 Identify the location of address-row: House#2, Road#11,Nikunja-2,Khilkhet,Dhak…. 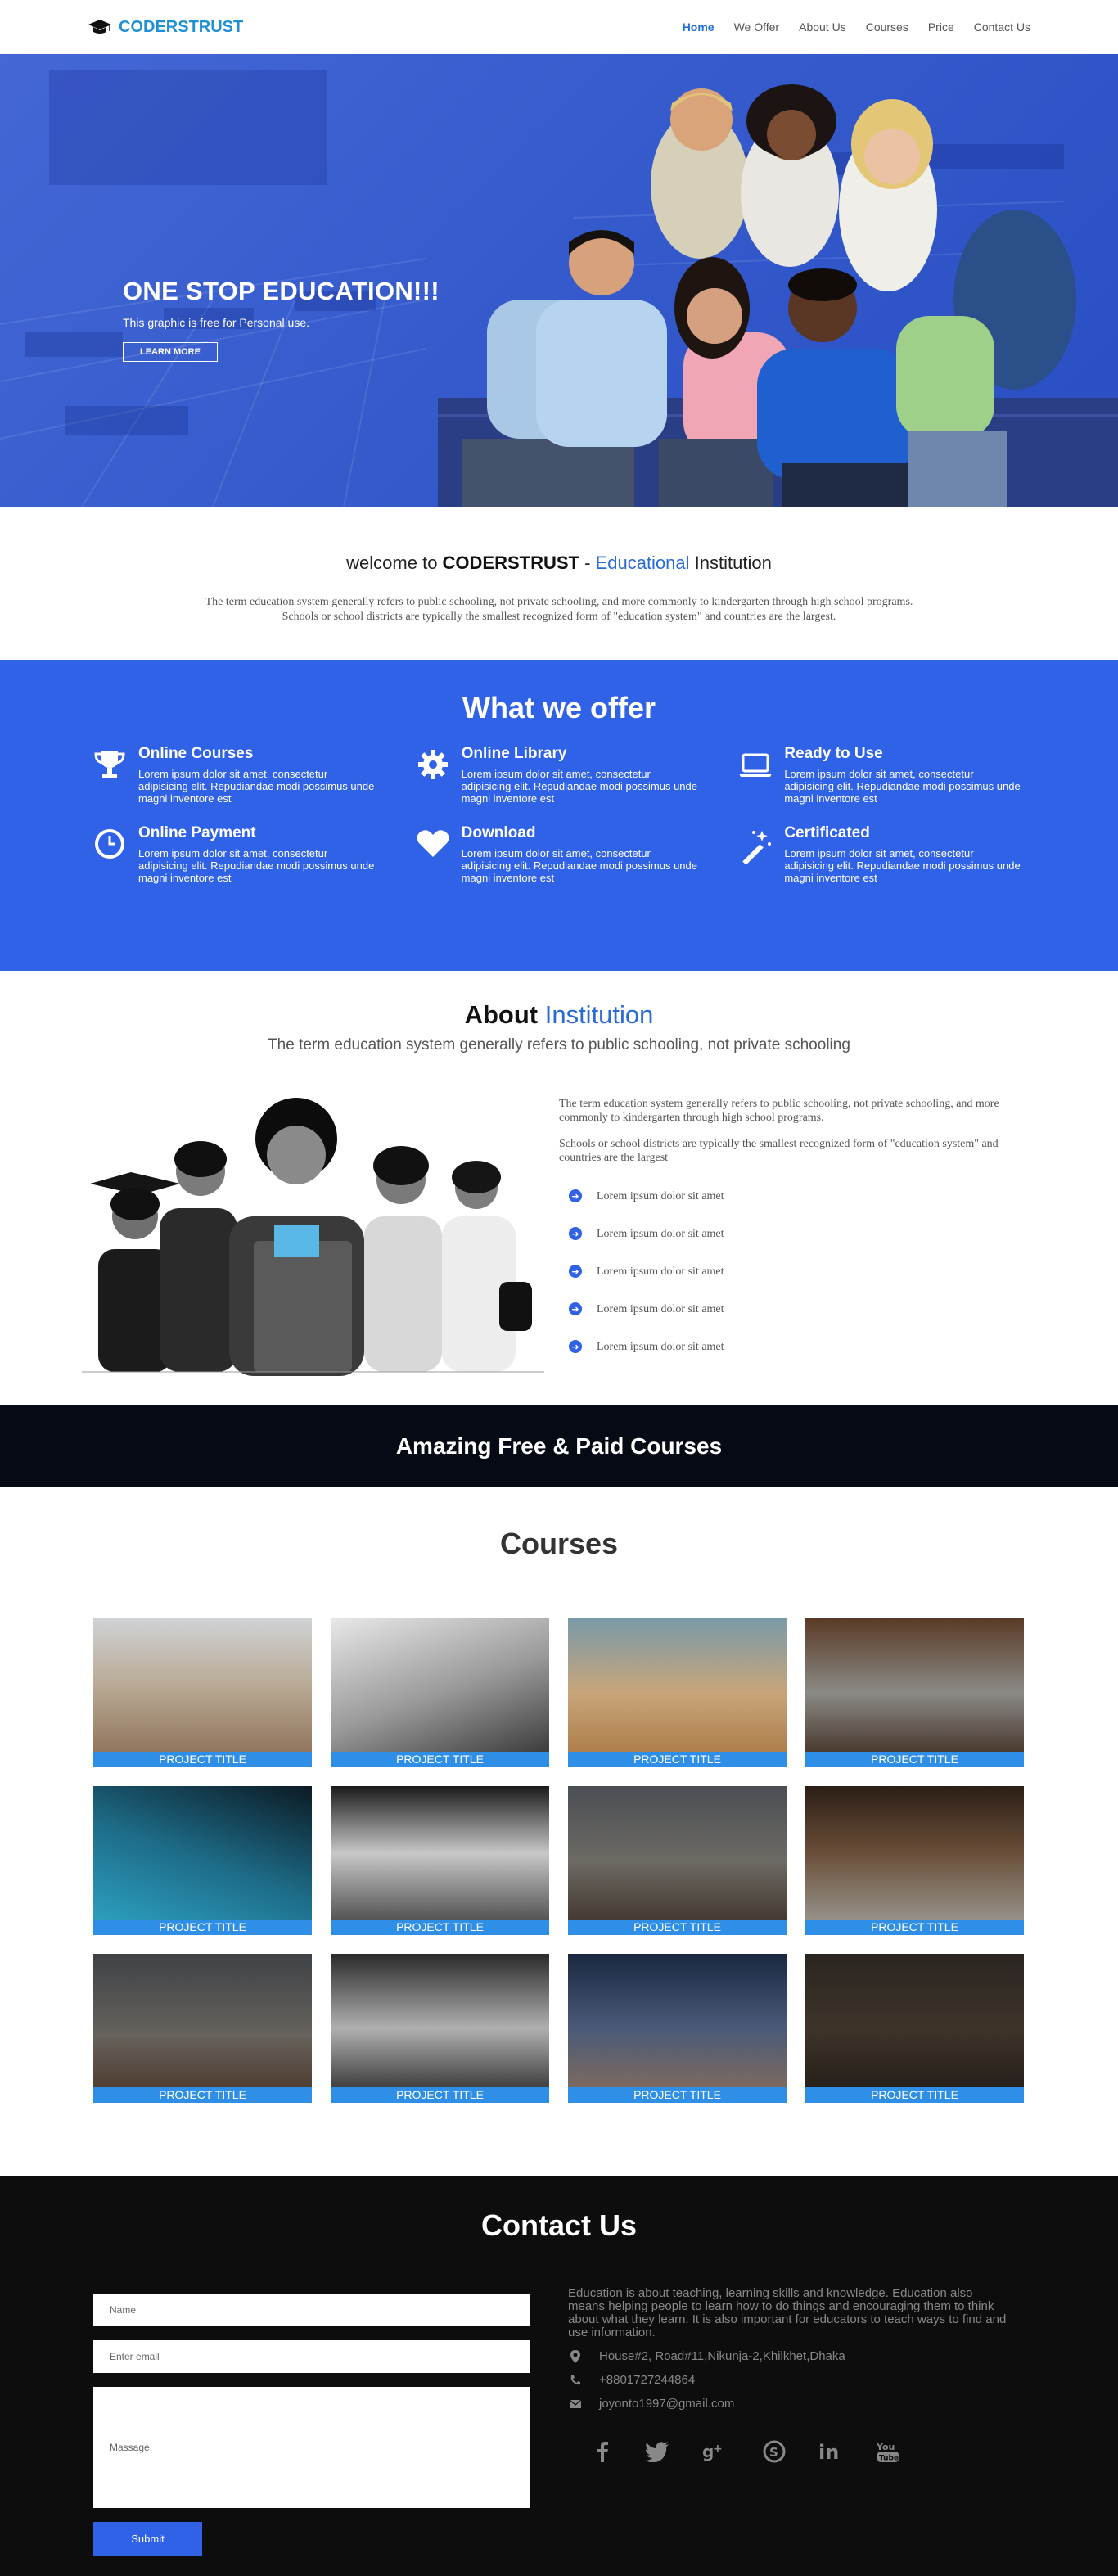
(790, 2356).